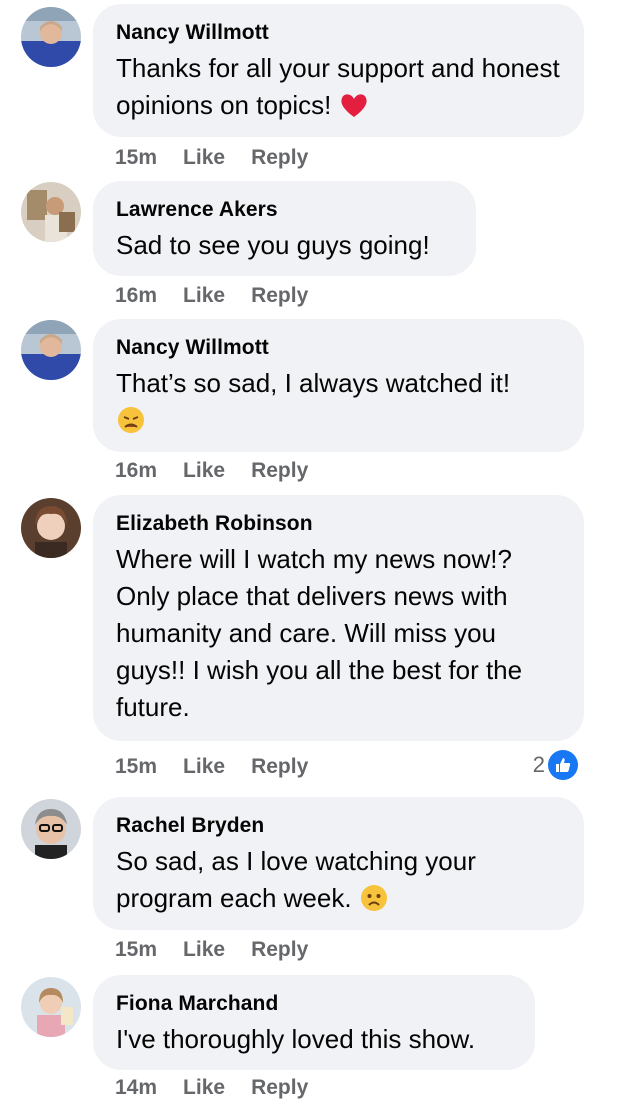  I want to click on comment-actions: 14m Like Reply, so click(224, 1088).